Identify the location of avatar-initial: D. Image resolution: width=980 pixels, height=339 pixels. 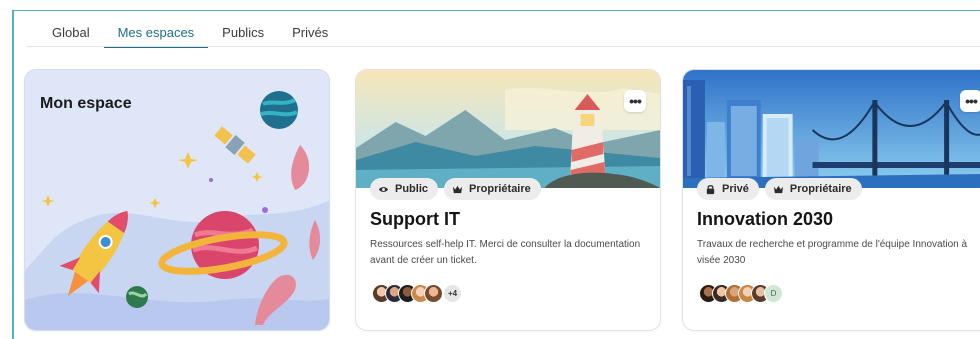
(773, 293).